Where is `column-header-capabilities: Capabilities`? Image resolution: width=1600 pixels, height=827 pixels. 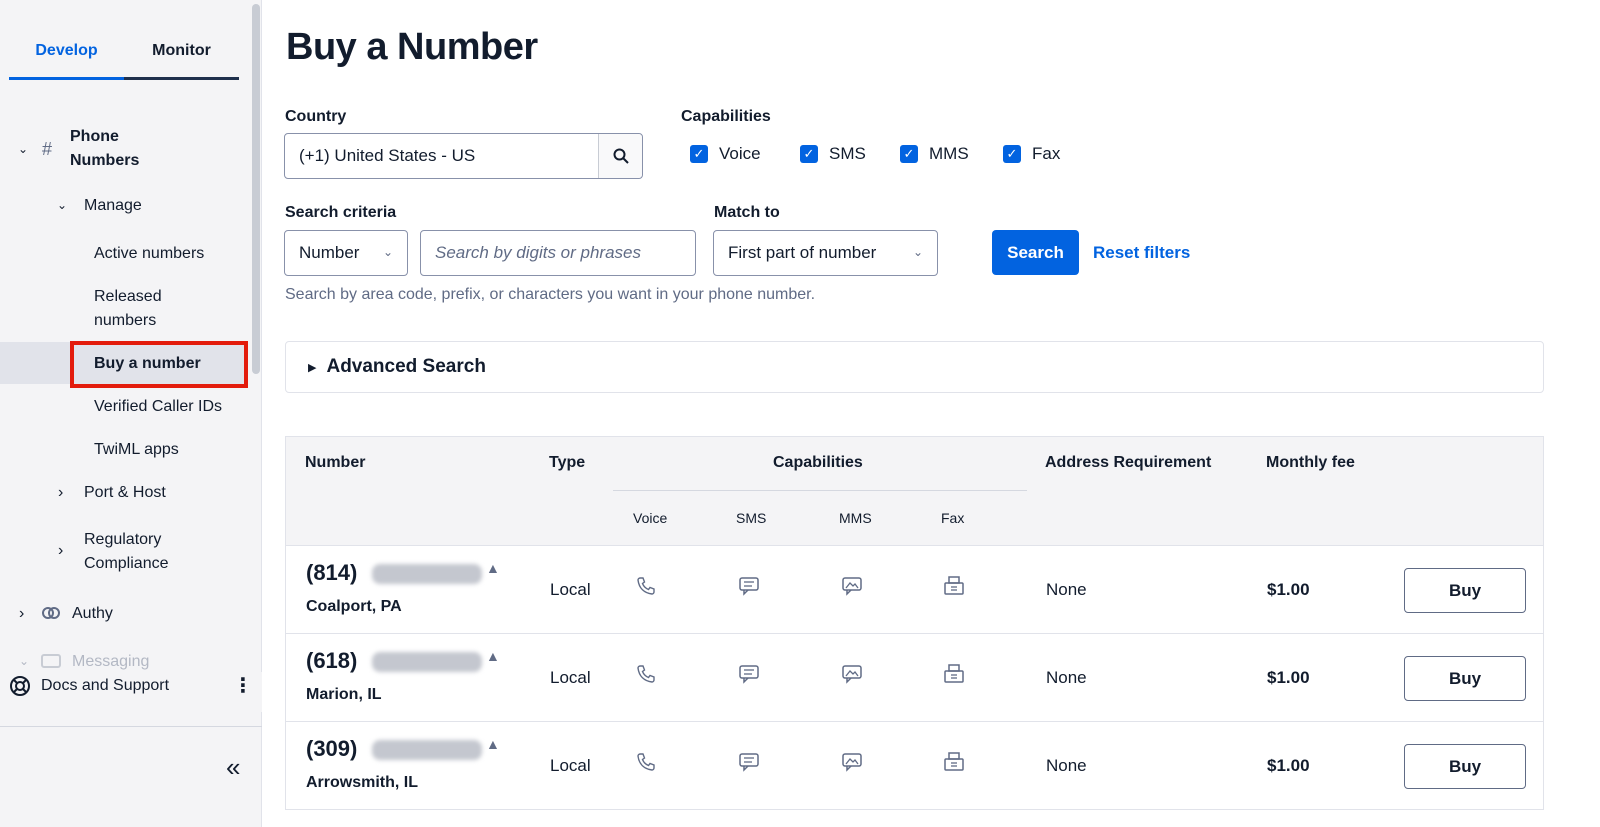
column-header-capabilities: Capabilities is located at coordinates (818, 462).